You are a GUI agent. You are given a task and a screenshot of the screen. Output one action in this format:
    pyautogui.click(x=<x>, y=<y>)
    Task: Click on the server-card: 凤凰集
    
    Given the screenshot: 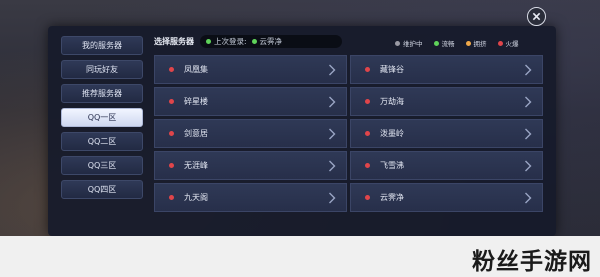 What is the action you would take?
    pyautogui.click(x=250, y=69)
    